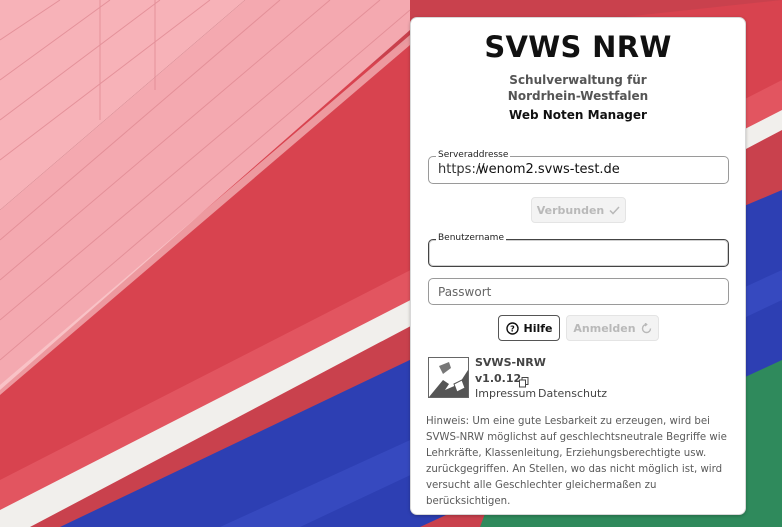  I want to click on connected-button: Verbunden, so click(578, 210).